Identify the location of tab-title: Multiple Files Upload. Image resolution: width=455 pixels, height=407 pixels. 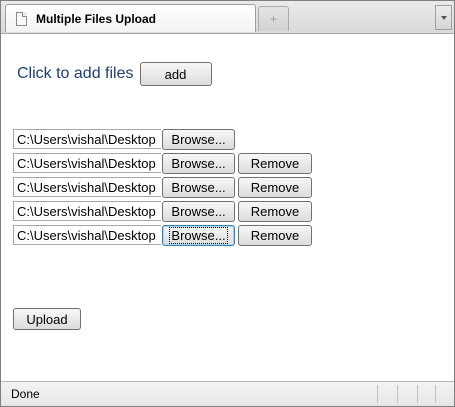
(96, 18).